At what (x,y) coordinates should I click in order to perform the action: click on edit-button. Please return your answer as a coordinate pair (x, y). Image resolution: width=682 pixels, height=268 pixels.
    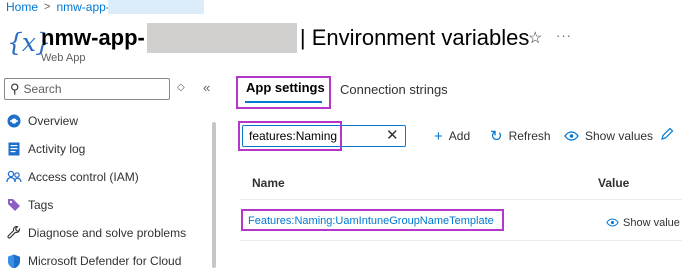
    Looking at the image, I should click on (670, 136).